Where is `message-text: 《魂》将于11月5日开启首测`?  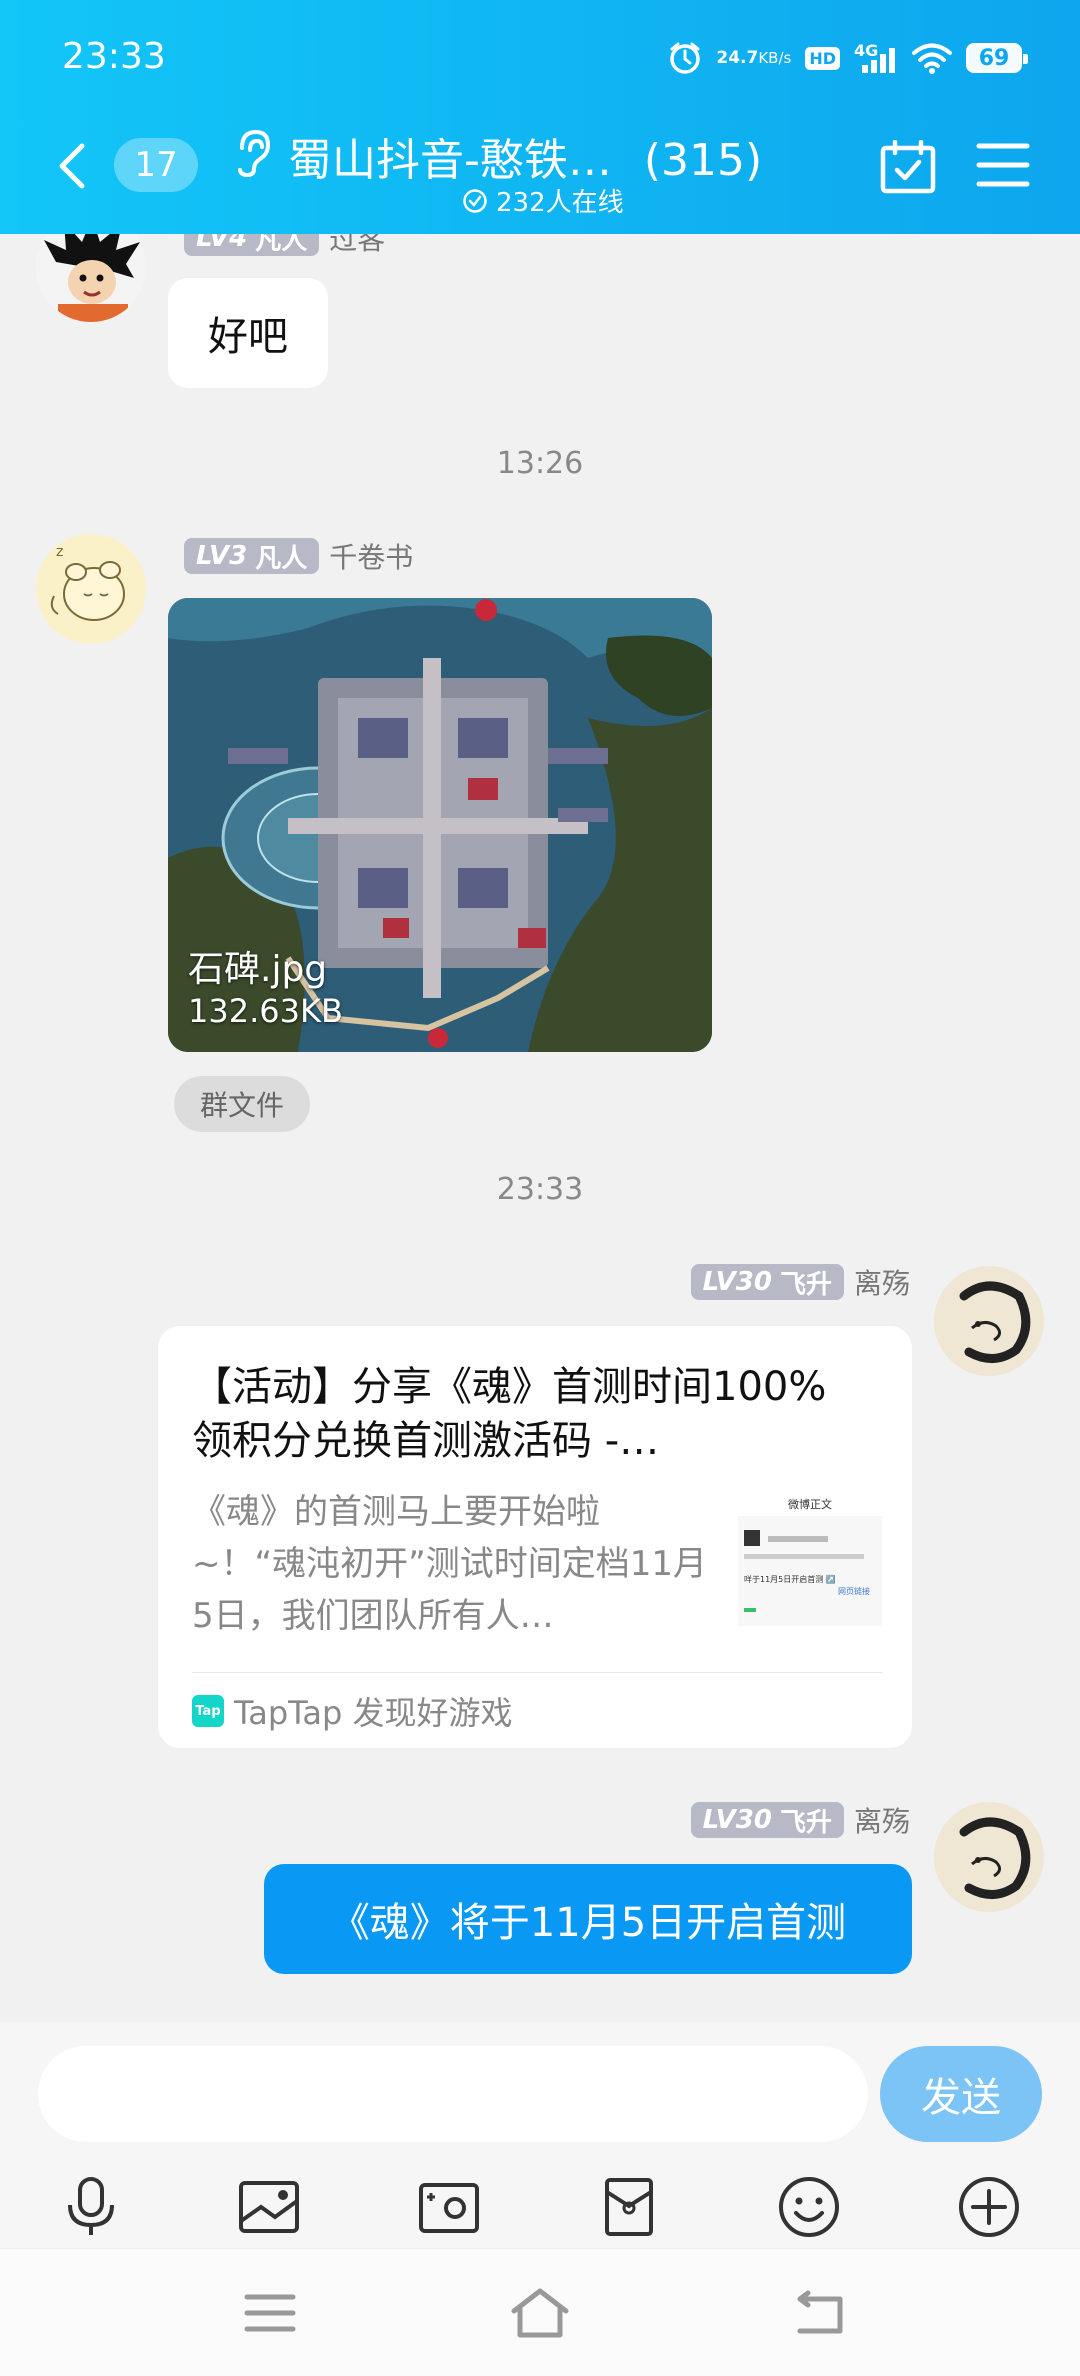
message-text: 《魂》将于11月5日开启首测 is located at coordinates (588, 1923).